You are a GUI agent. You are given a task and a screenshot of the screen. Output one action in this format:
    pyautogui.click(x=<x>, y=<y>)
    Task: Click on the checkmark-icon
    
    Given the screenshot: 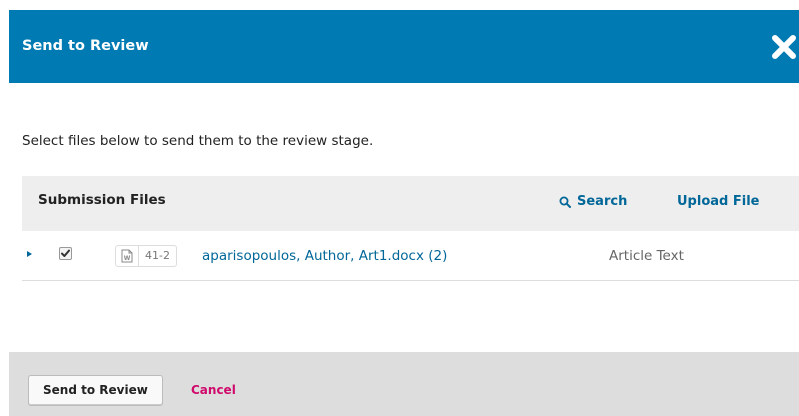 What is the action you would take?
    pyautogui.click(x=65, y=253)
    